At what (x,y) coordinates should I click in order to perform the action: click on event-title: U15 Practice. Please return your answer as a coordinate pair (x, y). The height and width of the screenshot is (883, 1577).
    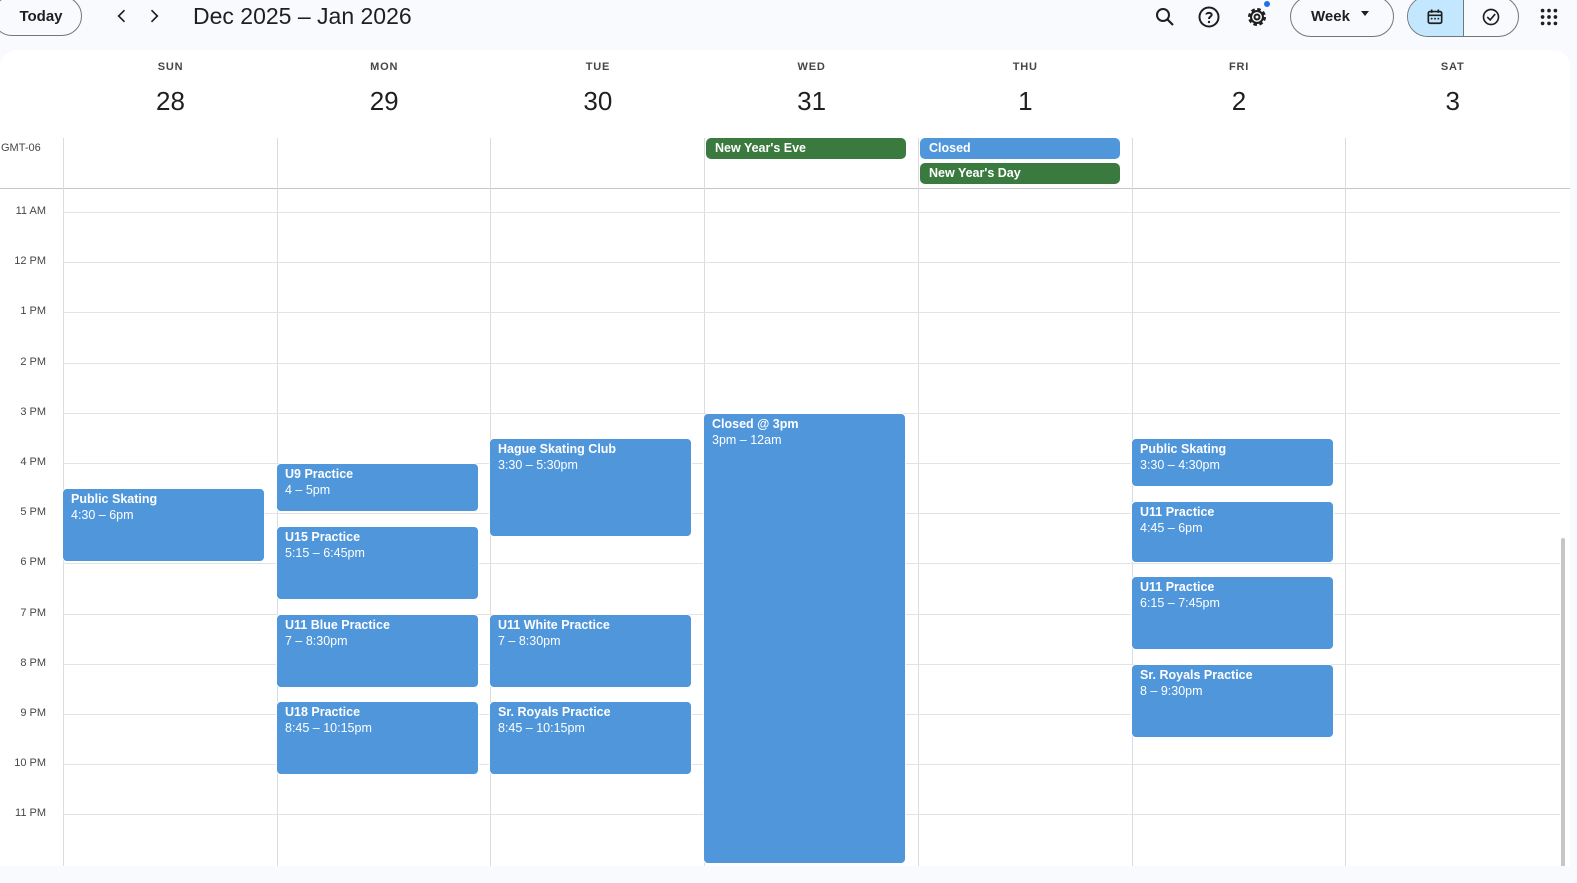
    Looking at the image, I should click on (323, 537).